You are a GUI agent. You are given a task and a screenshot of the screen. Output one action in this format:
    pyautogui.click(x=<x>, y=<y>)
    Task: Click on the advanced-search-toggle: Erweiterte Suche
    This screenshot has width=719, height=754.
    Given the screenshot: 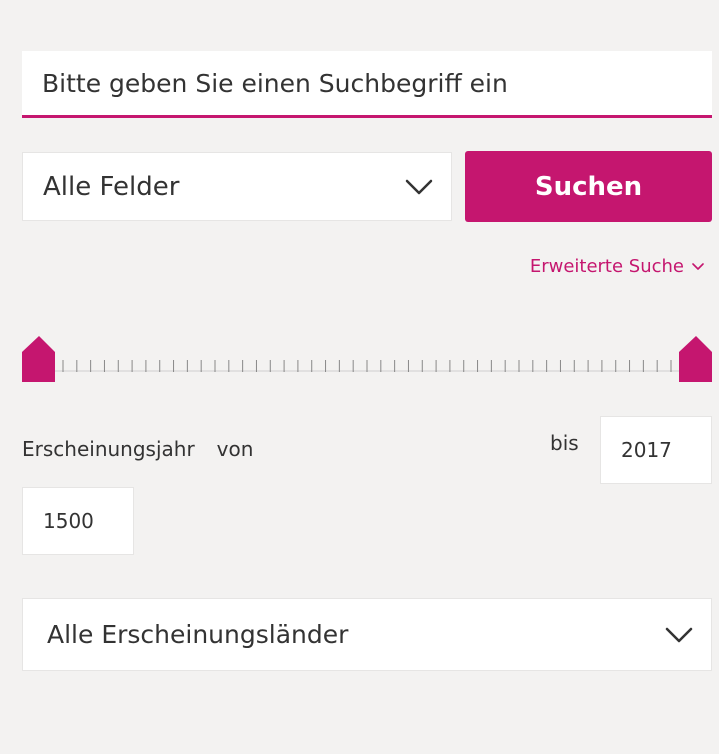 What is the action you would take?
    pyautogui.click(x=617, y=266)
    